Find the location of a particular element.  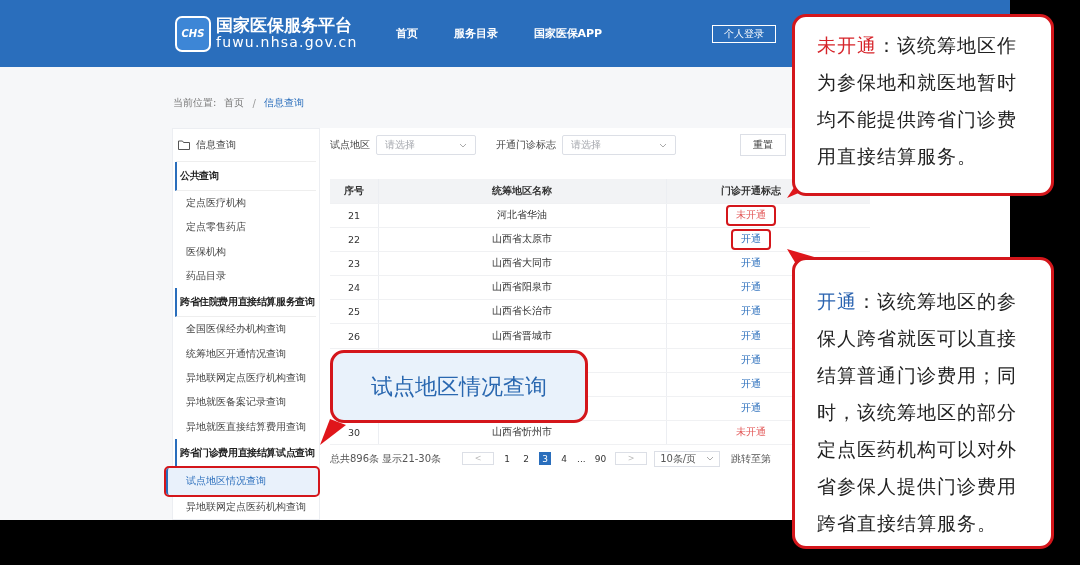

column-header: 门诊开通标志 is located at coordinates (750, 191).